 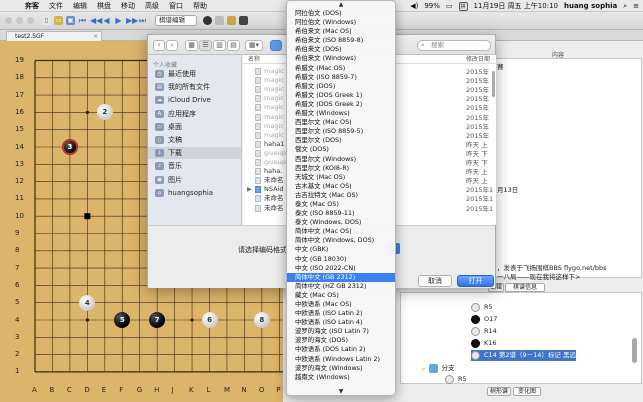 What do you see at coordinates (104, 6) in the screenshot?
I see `menu-board: 棋盘` at bounding box center [104, 6].